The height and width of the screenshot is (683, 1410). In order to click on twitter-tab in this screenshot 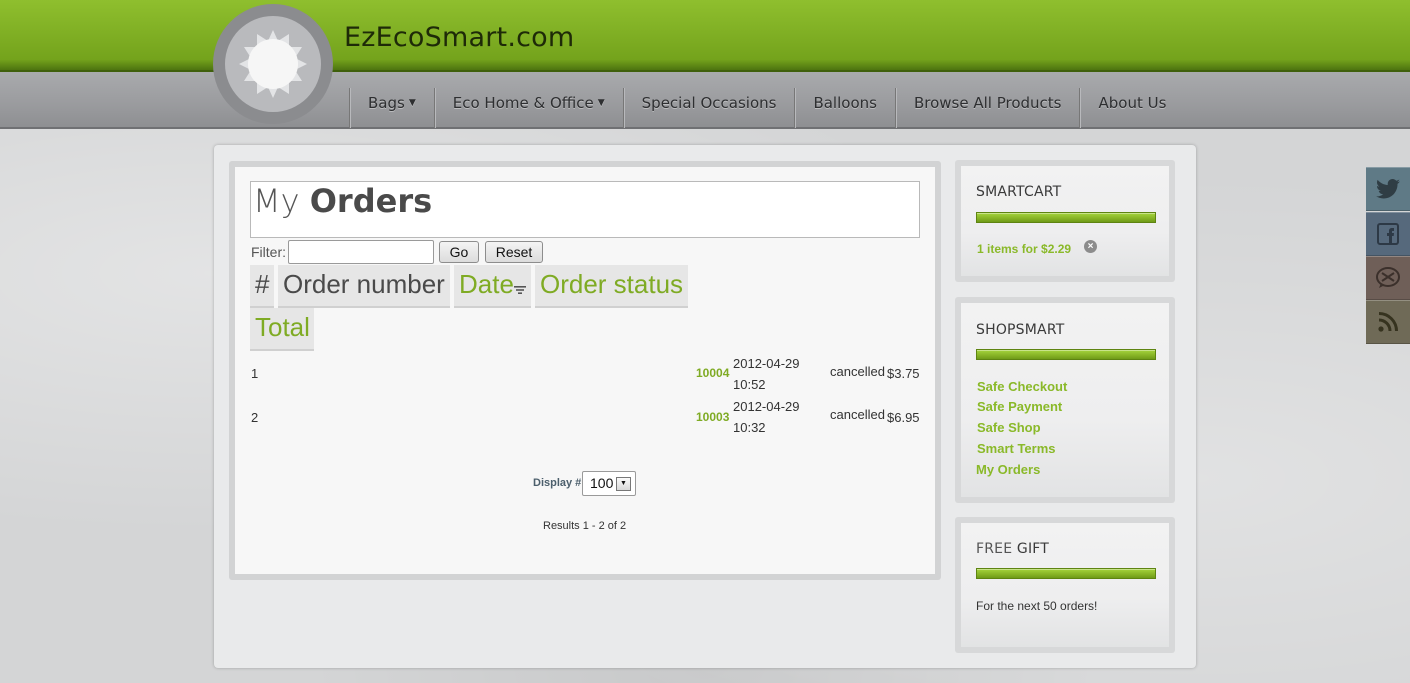, I will do `click(1388, 189)`.